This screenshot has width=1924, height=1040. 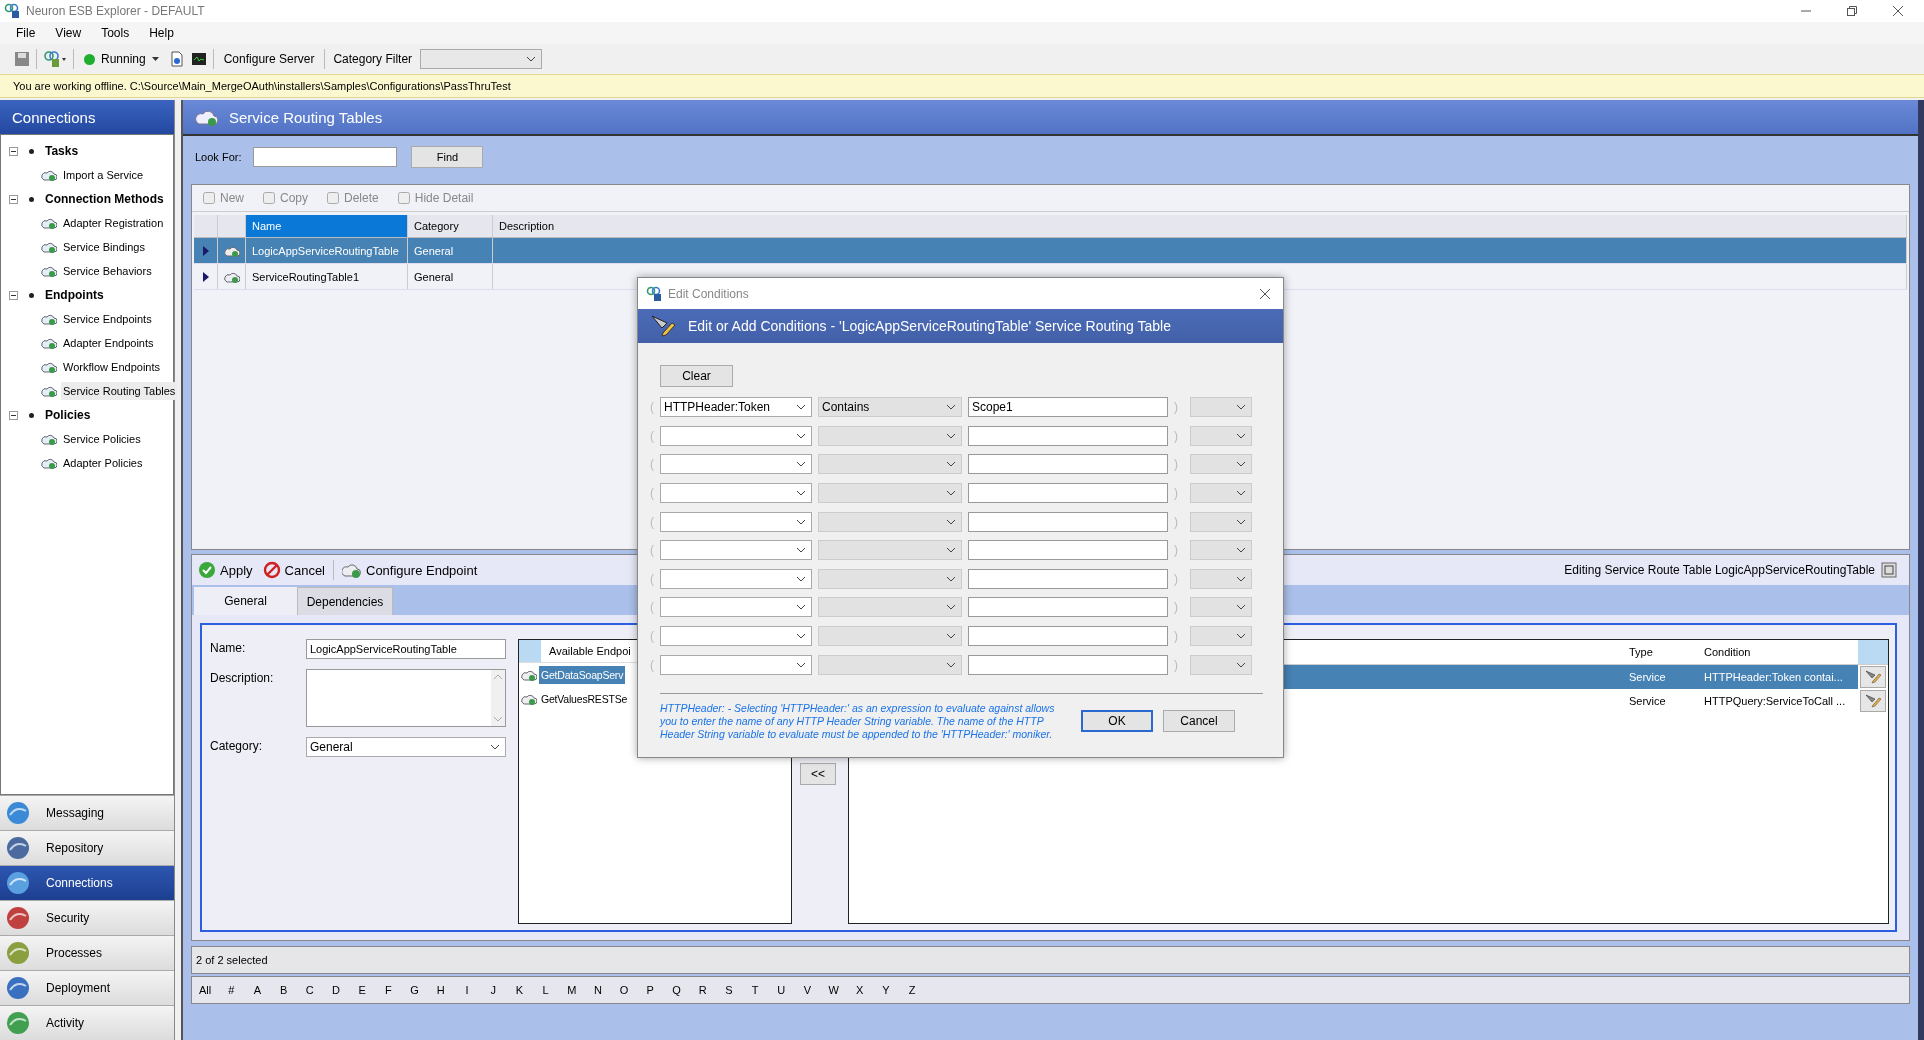 What do you see at coordinates (781, 990) in the screenshot?
I see `letter-filter: U` at bounding box center [781, 990].